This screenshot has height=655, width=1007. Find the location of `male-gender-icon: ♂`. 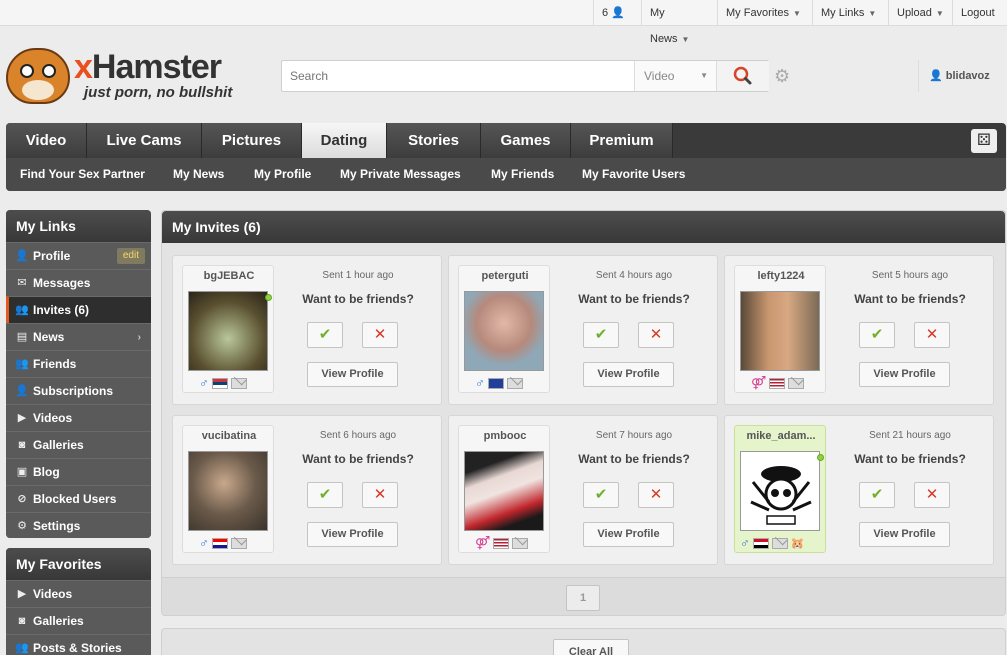

male-gender-icon: ♂ is located at coordinates (480, 382).